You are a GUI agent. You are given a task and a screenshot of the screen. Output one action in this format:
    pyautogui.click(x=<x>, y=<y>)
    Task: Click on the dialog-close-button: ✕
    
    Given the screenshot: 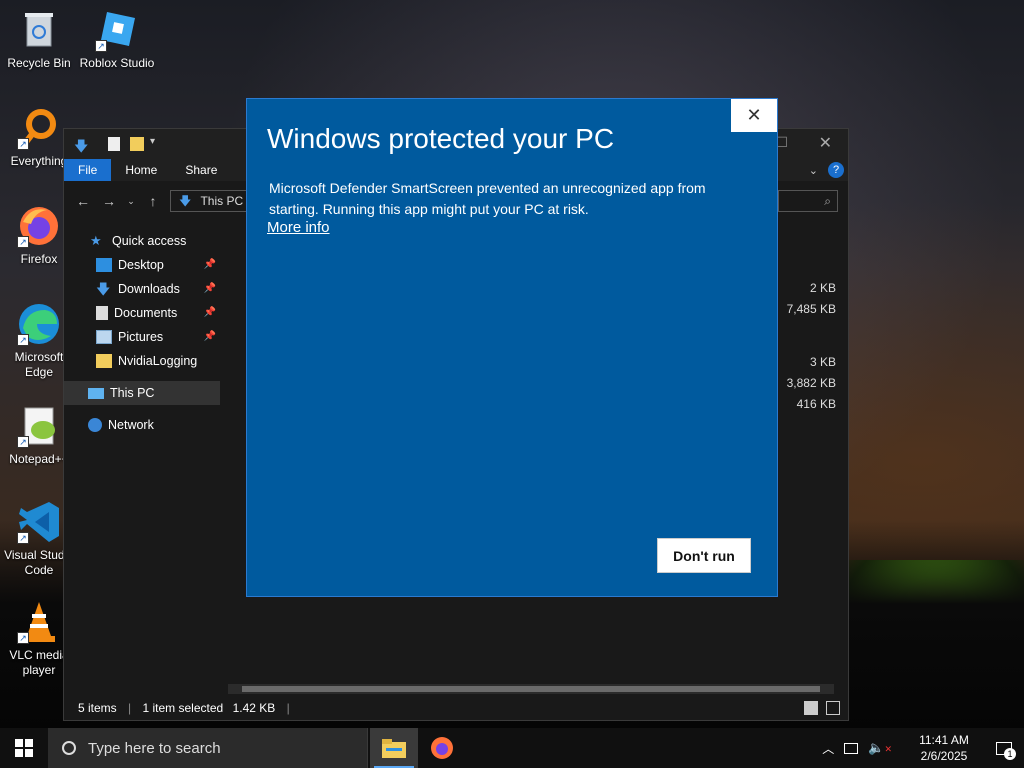 What is the action you would take?
    pyautogui.click(x=754, y=115)
    